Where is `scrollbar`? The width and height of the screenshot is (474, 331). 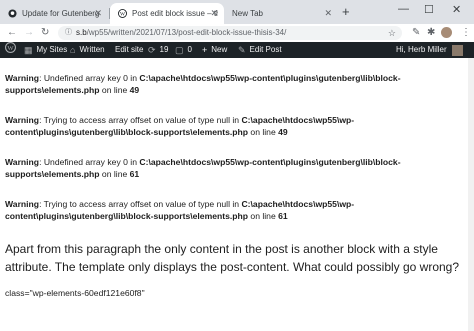 scrollbar is located at coordinates (471, 194).